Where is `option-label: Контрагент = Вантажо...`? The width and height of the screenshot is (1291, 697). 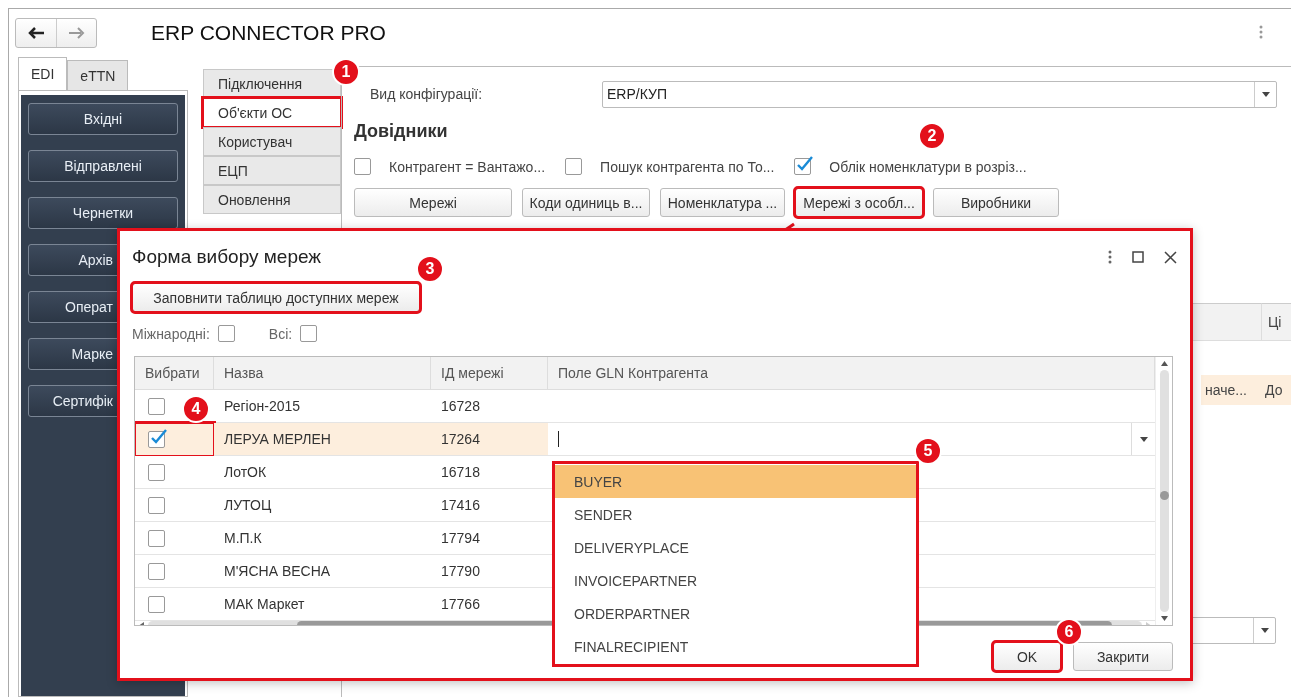
option-label: Контрагент = Вантажо... is located at coordinates (467, 166).